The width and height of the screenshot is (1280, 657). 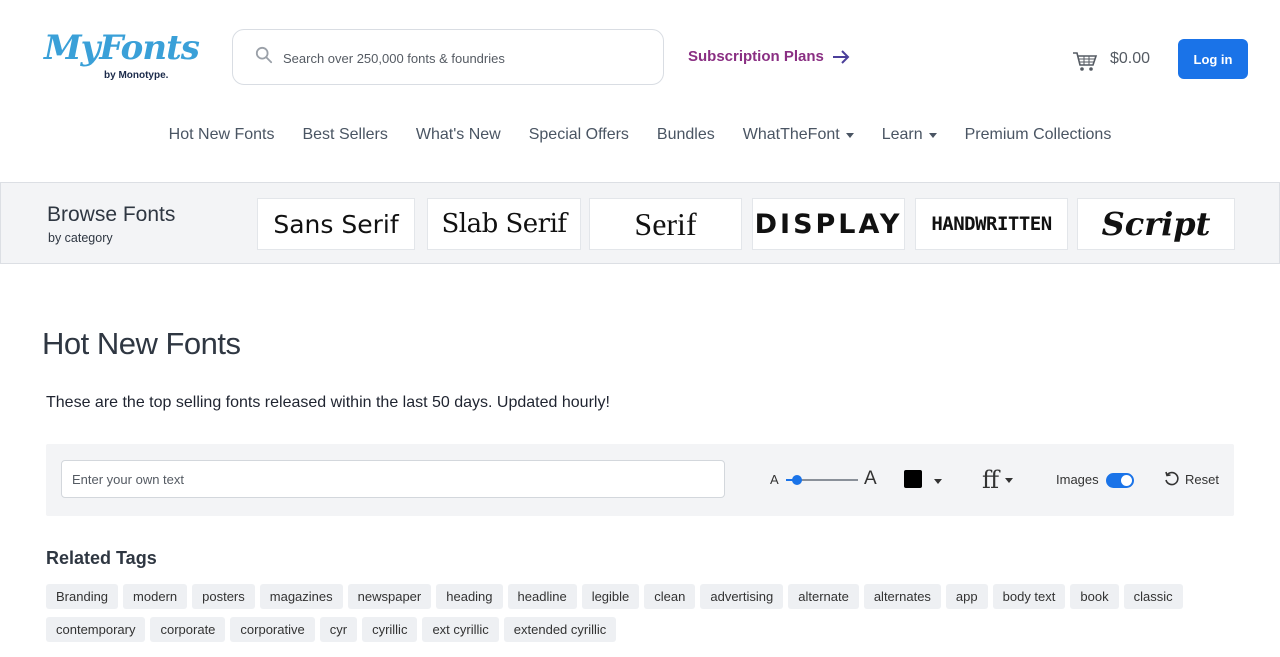 I want to click on tag-chip: alternates, so click(x=902, y=596).